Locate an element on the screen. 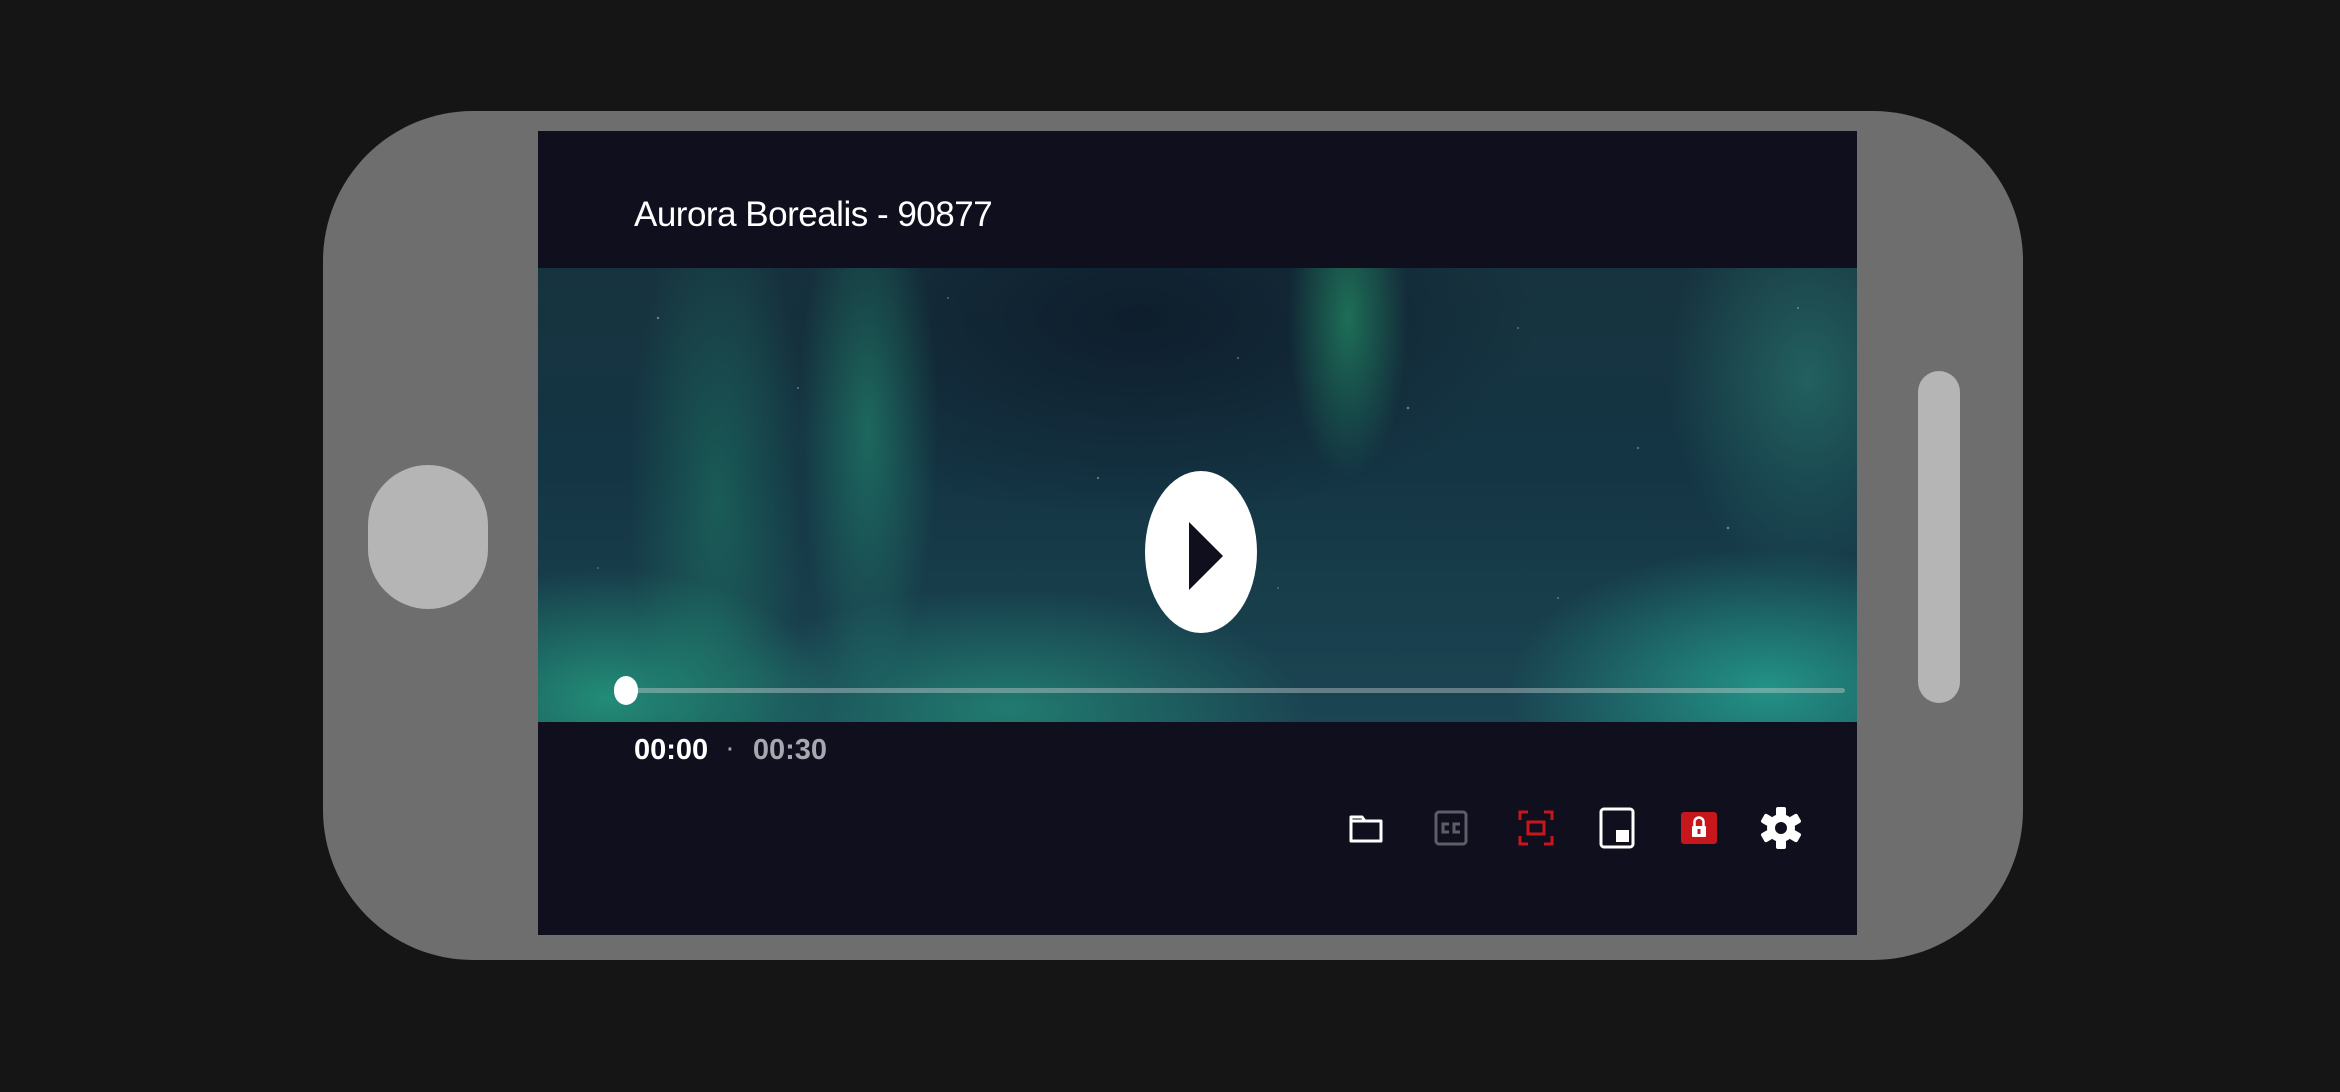  current-time: 00:00 is located at coordinates (671, 749).